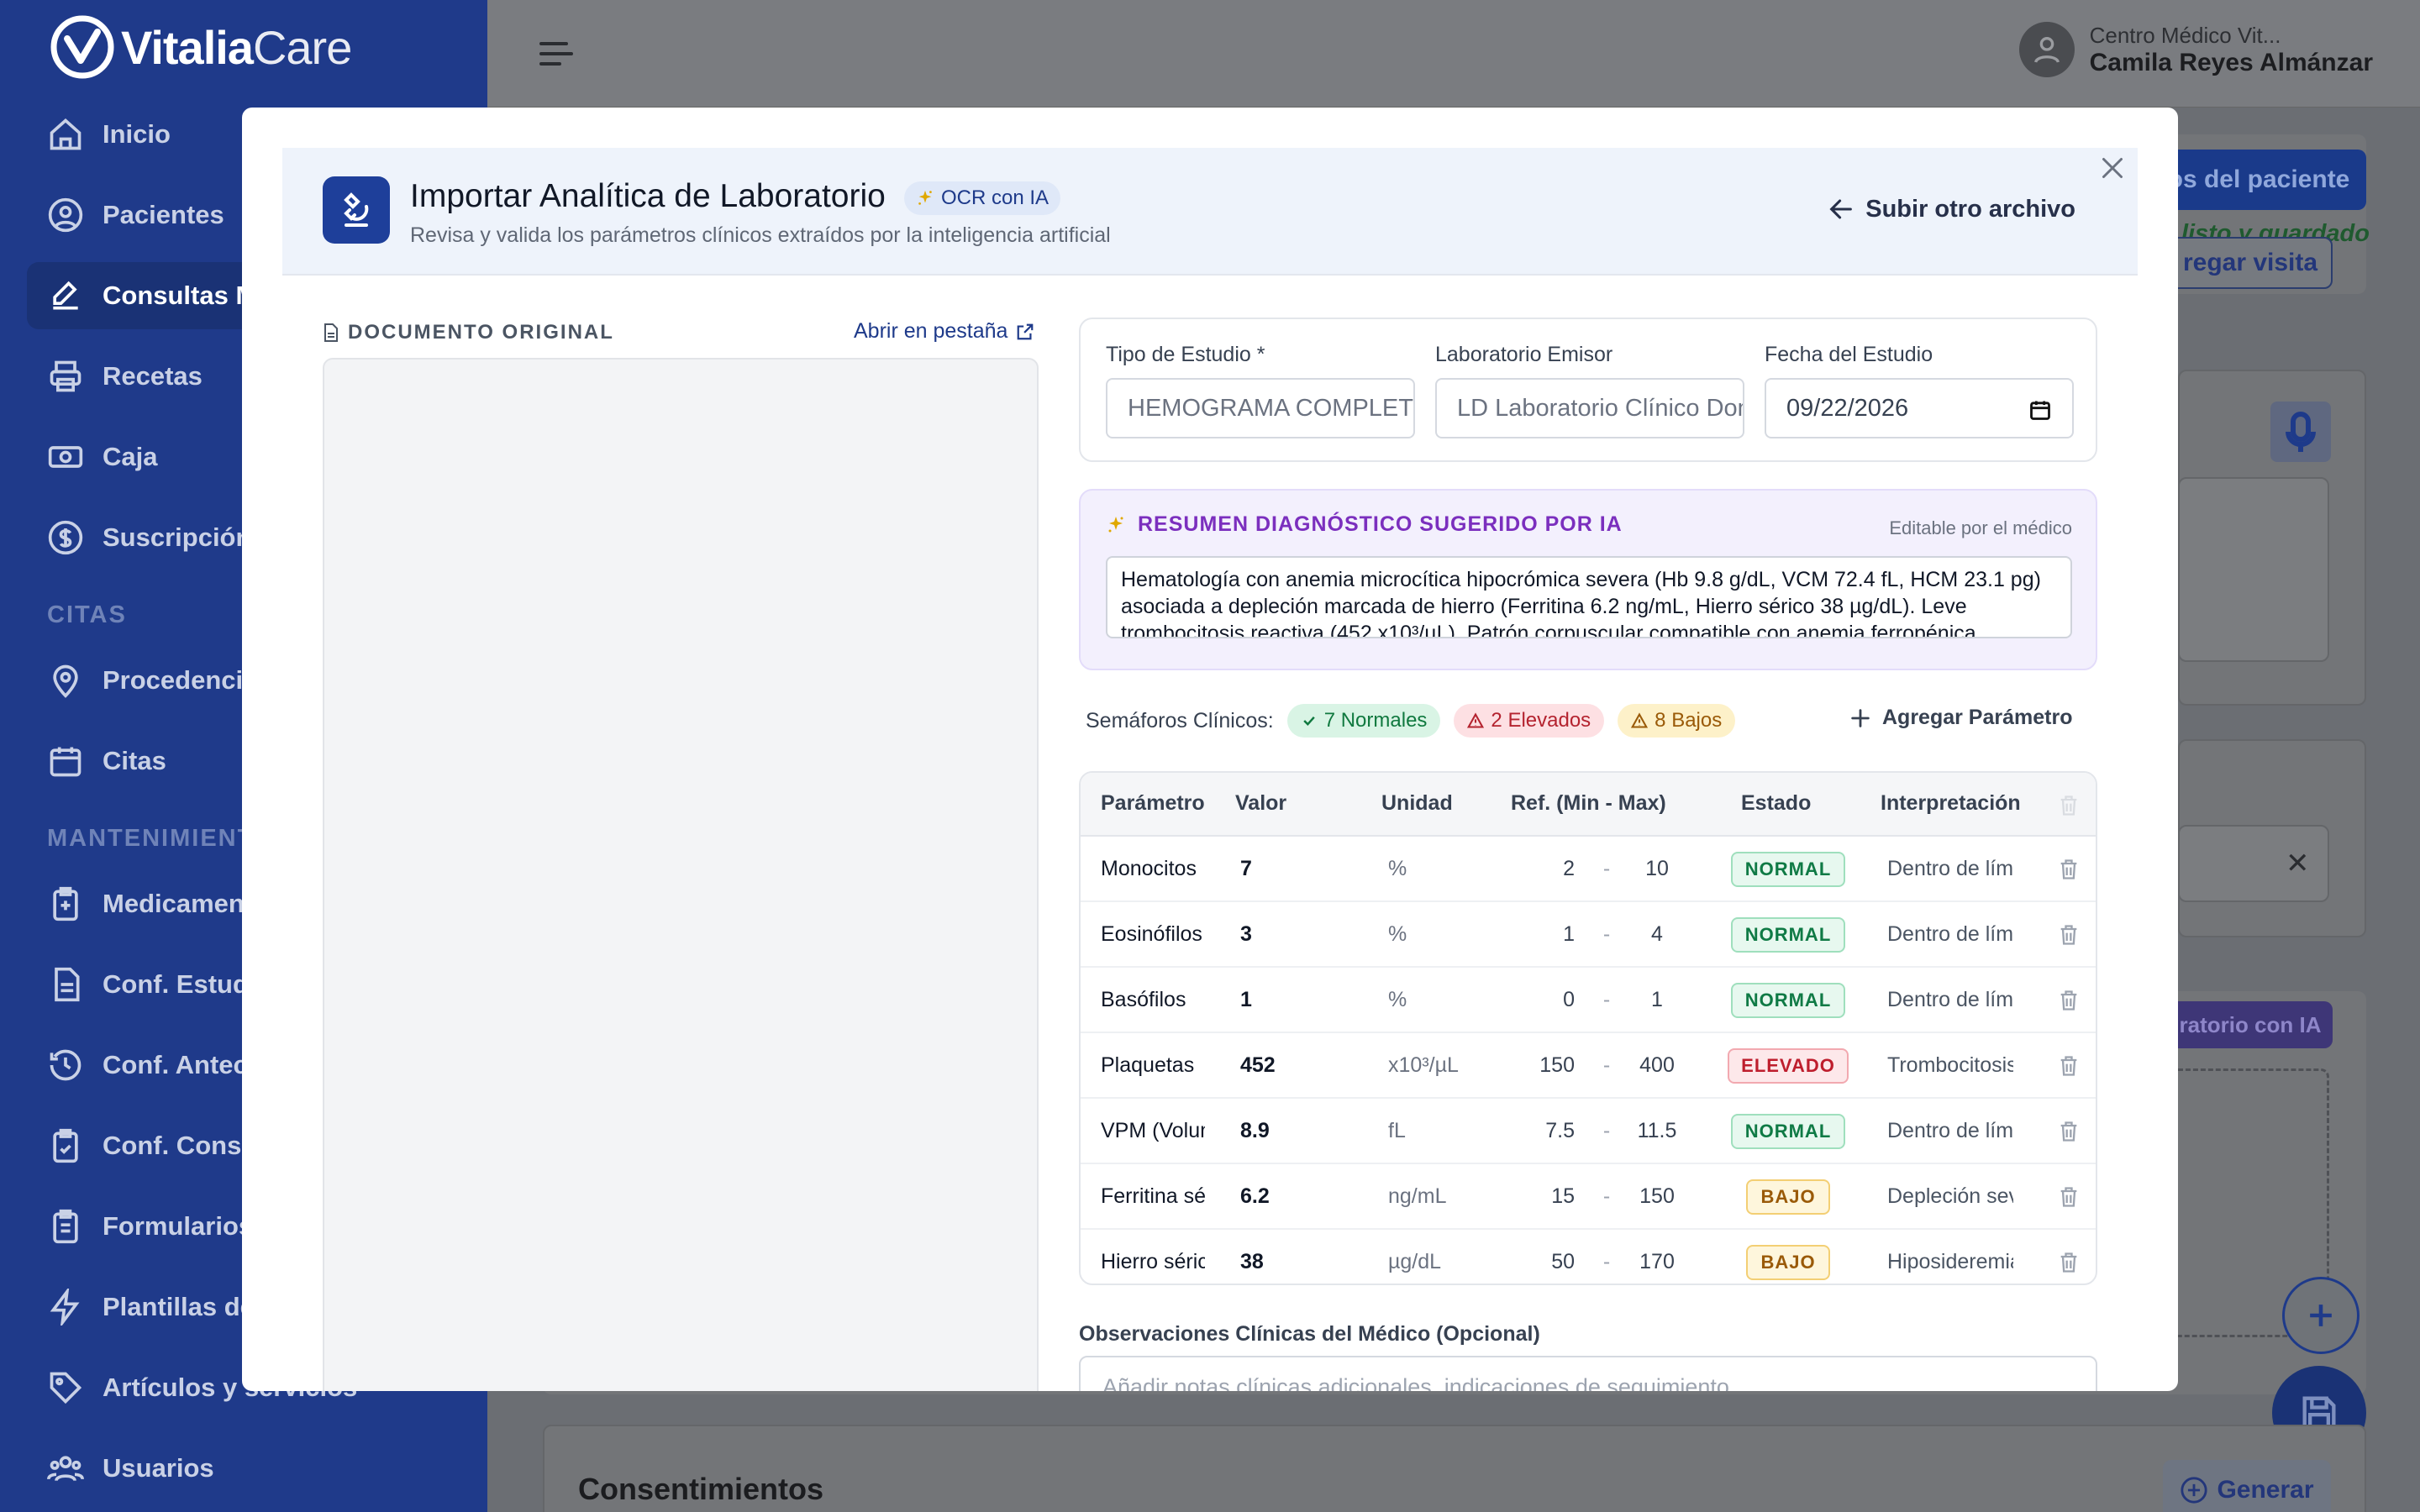 The image size is (2420, 1512). I want to click on generate-button: Generar, so click(2247, 1486).